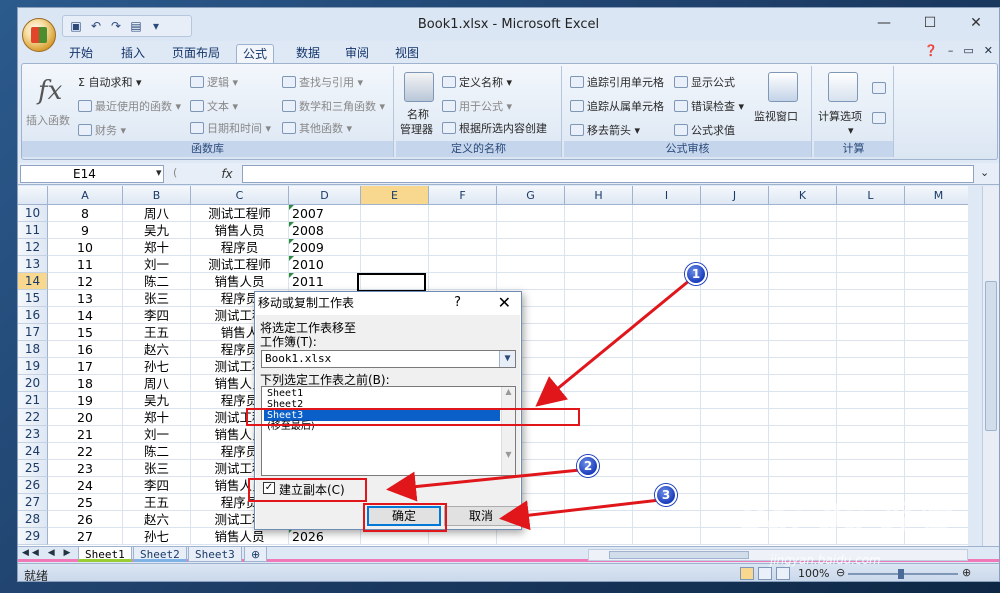  I want to click on tab-review: 审阅, so click(357, 53).